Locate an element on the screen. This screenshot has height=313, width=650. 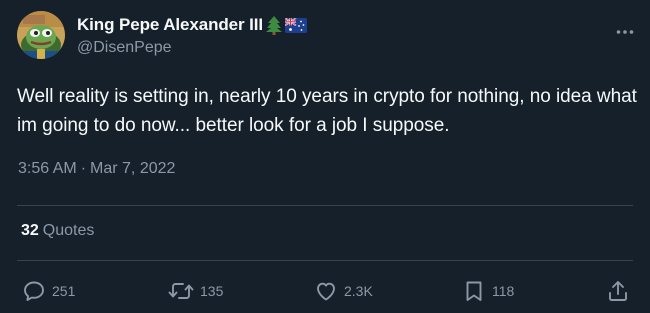
tweet-date: Mar 7, 2022 is located at coordinates (133, 168).